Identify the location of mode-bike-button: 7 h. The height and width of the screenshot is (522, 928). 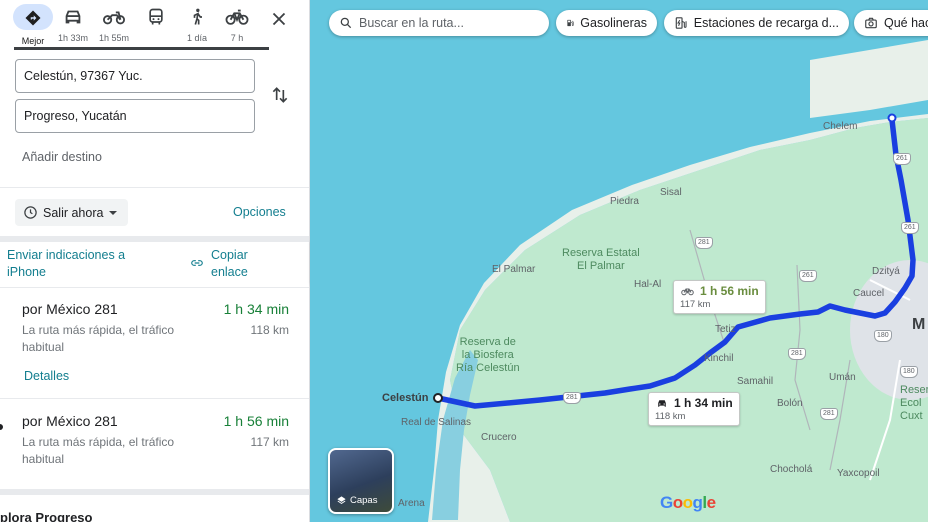
(237, 26).